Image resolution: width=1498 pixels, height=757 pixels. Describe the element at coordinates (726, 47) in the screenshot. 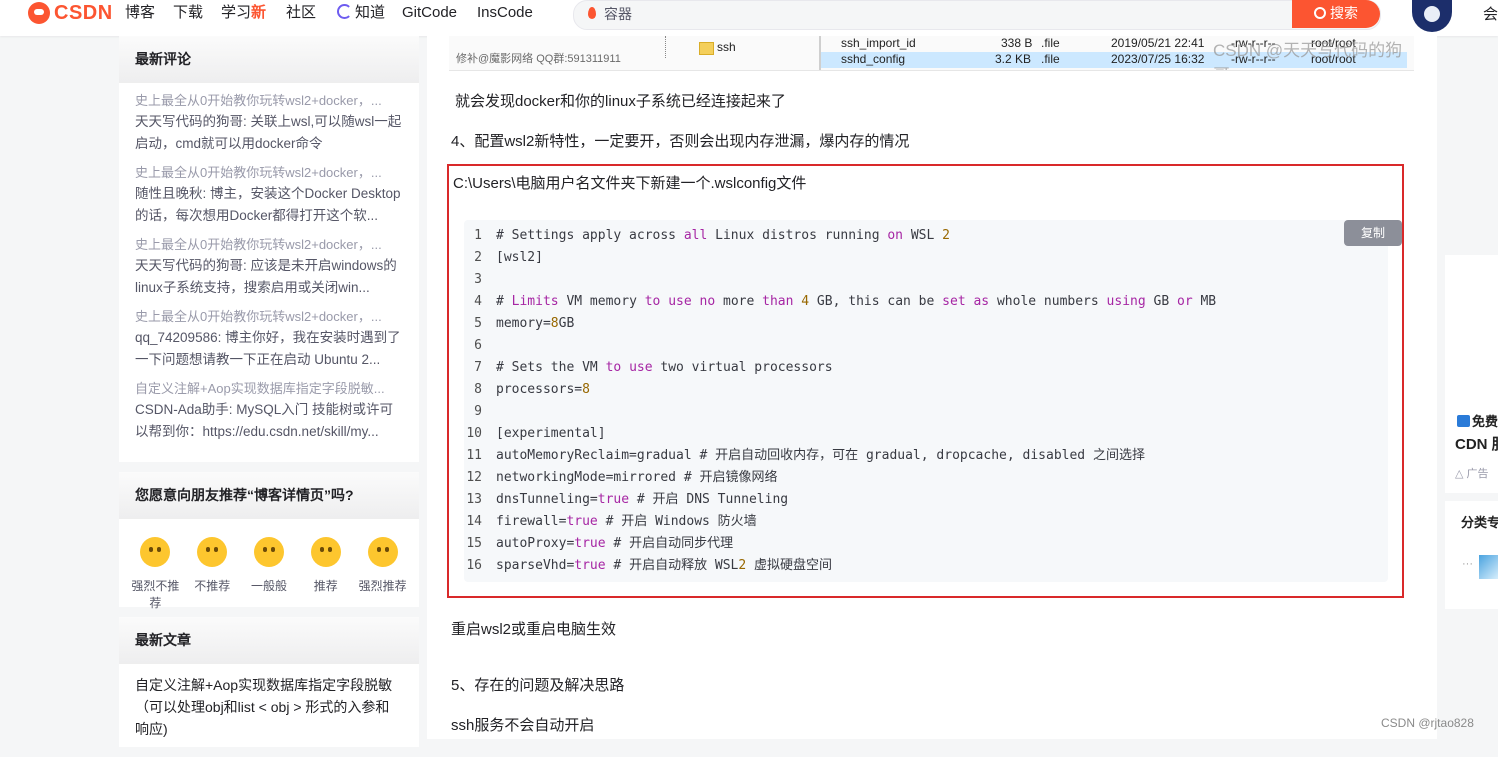

I see `folder-label: ssh` at that location.